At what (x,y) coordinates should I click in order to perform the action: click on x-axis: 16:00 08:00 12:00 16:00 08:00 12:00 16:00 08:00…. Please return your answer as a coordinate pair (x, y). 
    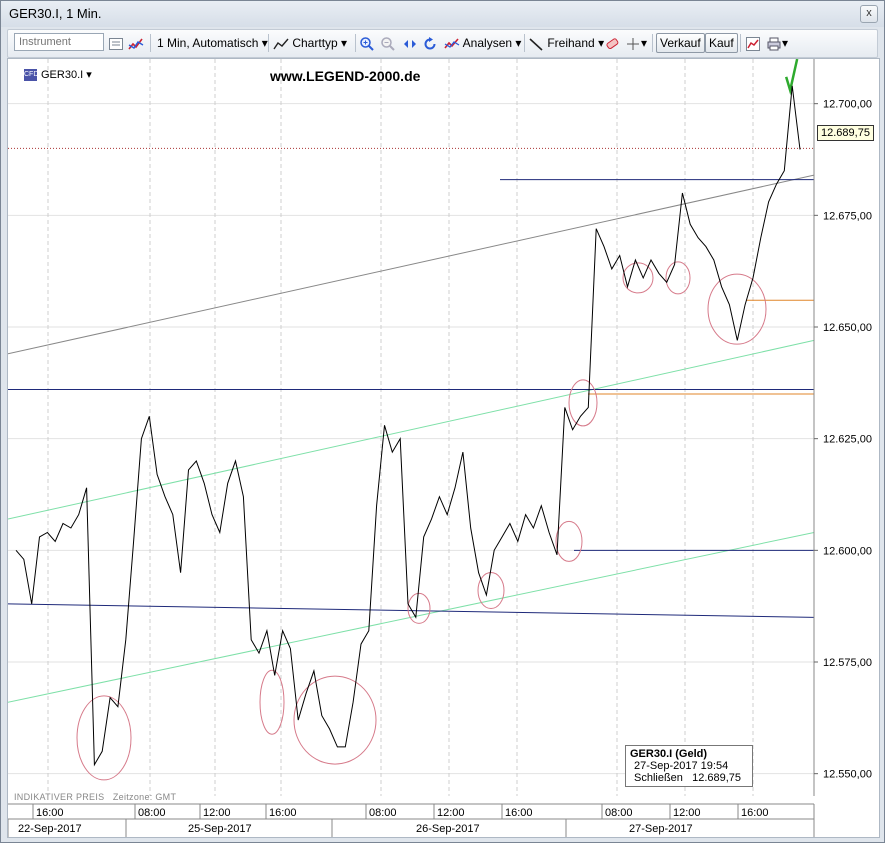
    Looking at the image, I should click on (411, 820).